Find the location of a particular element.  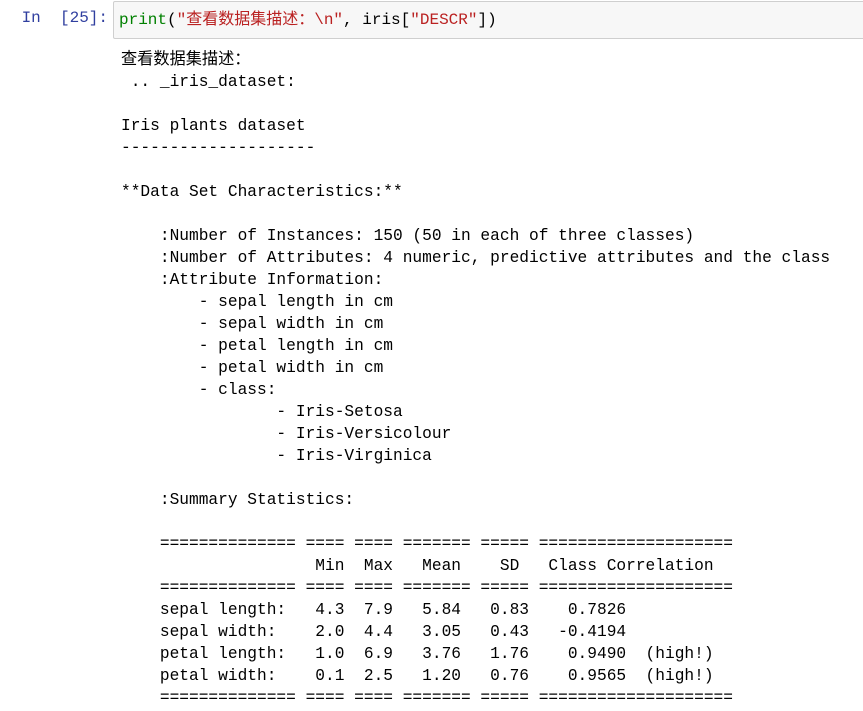

output-line: sepal length: 4.3 7.9 5.84 0.83 0.7826 is located at coordinates (374, 610).